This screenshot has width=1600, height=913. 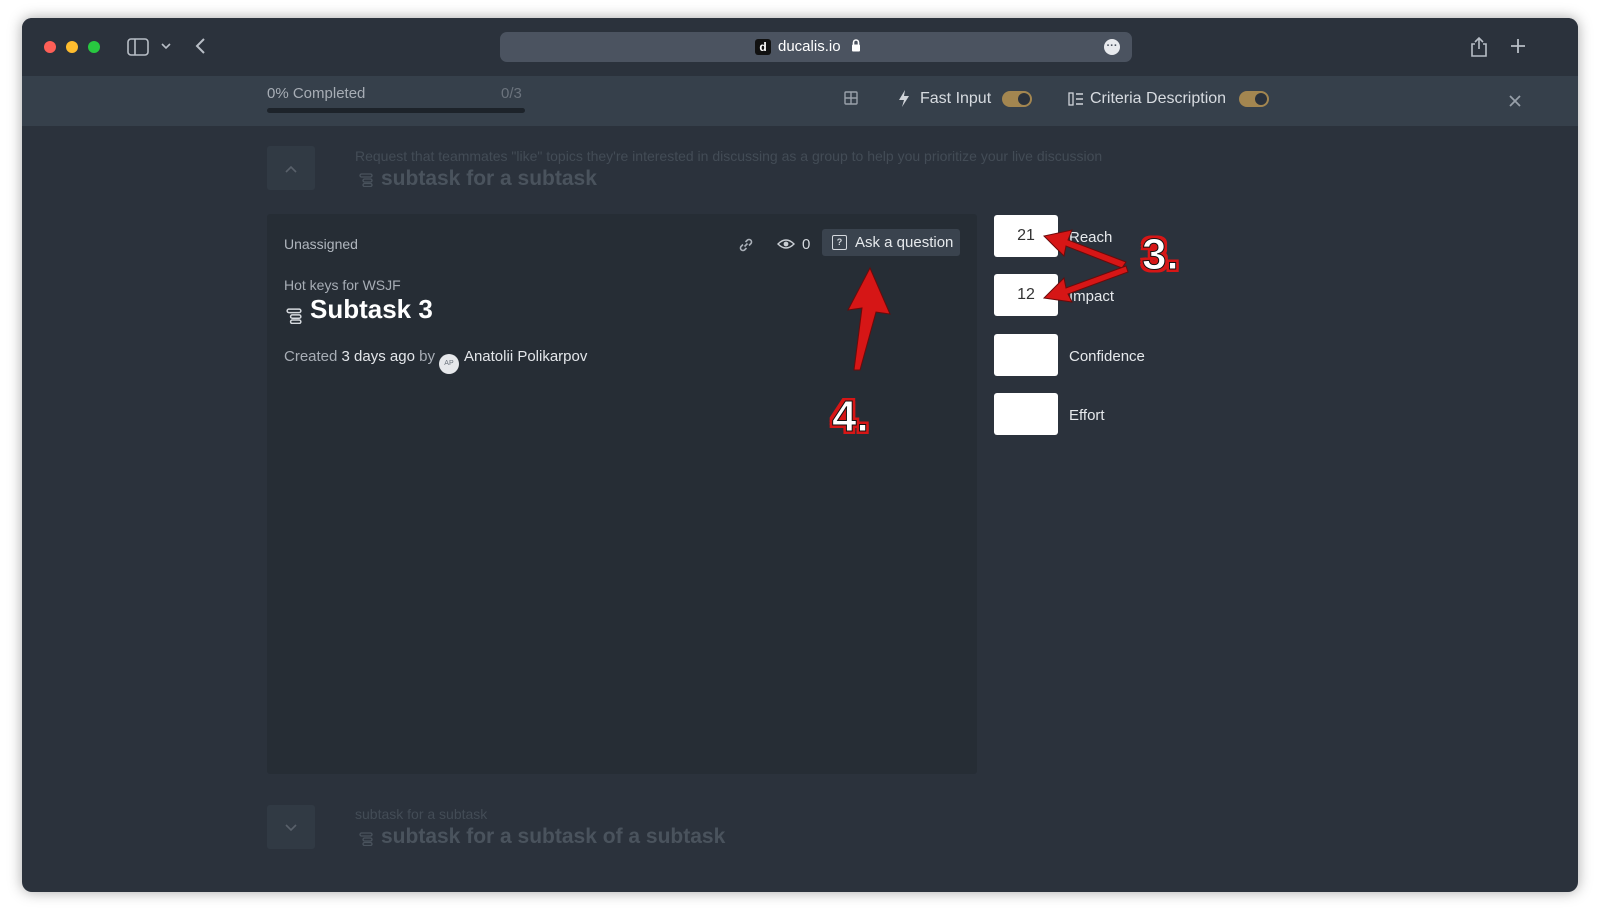 What do you see at coordinates (851, 417) in the screenshot?
I see `annotation-step-4: 4.` at bounding box center [851, 417].